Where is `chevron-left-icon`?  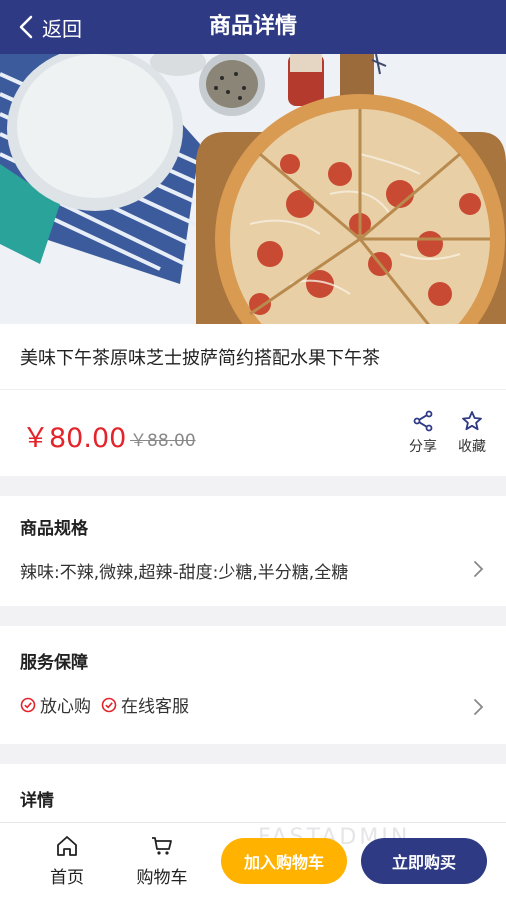
chevron-left-icon is located at coordinates (26, 27).